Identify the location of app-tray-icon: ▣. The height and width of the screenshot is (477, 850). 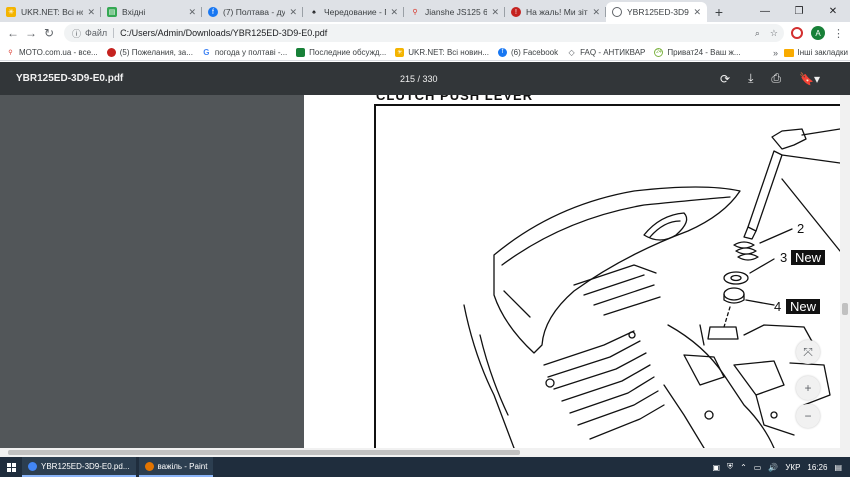
(717, 467).